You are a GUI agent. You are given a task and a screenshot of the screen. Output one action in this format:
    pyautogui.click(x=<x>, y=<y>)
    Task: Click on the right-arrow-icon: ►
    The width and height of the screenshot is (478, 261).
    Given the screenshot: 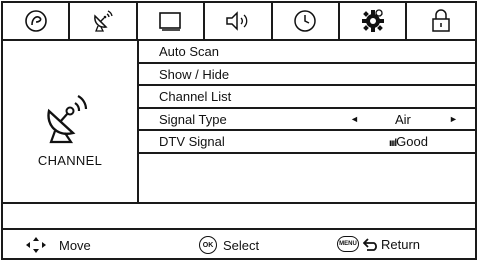 What is the action you would take?
    pyautogui.click(x=453, y=119)
    